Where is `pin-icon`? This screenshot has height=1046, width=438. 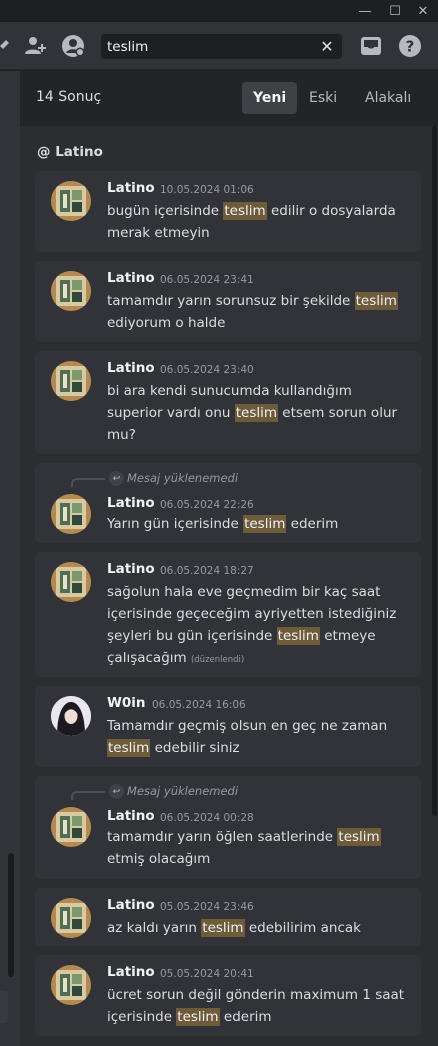 pin-icon is located at coordinates (4, 44).